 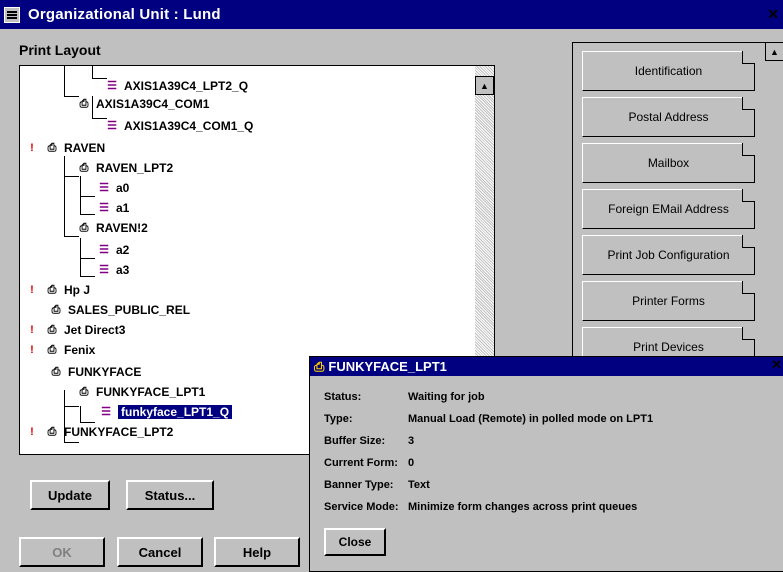 I want to click on tree-node-label: RAVEN_LPT2, so click(x=135, y=168).